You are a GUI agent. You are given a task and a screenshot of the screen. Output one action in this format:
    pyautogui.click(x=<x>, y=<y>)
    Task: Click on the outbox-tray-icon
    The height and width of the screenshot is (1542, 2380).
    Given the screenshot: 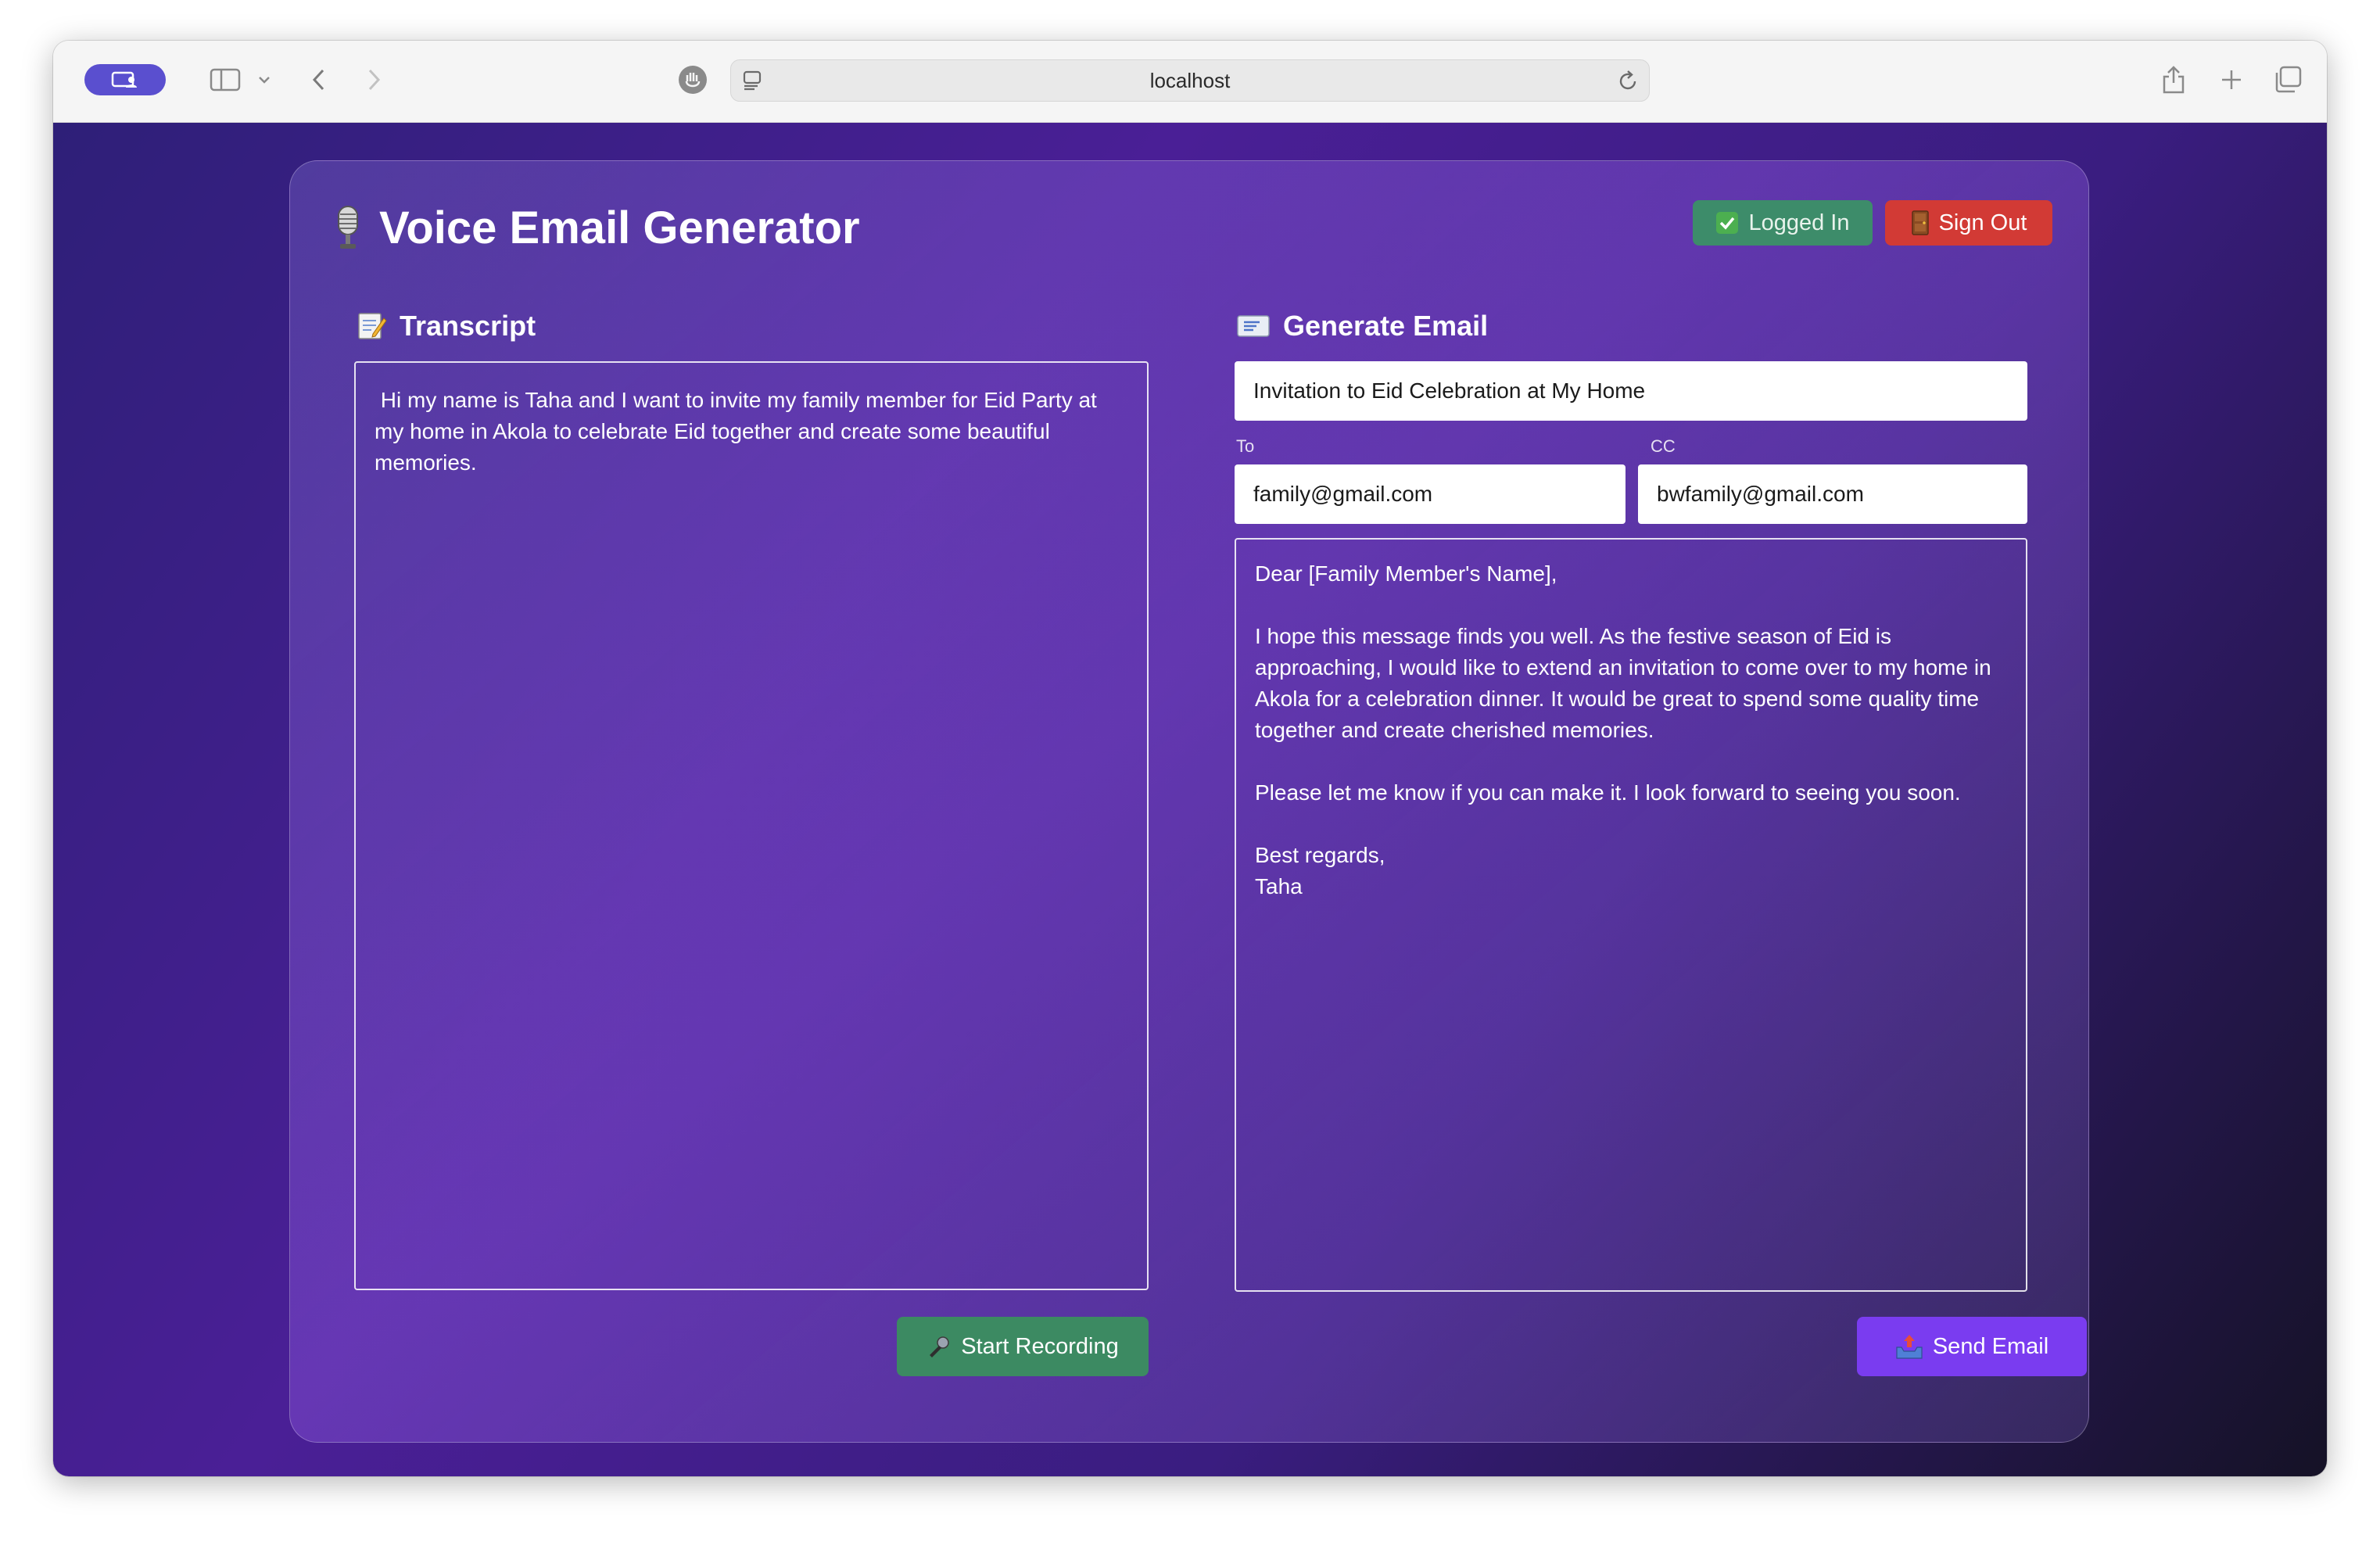 What is the action you would take?
    pyautogui.click(x=1909, y=1346)
    